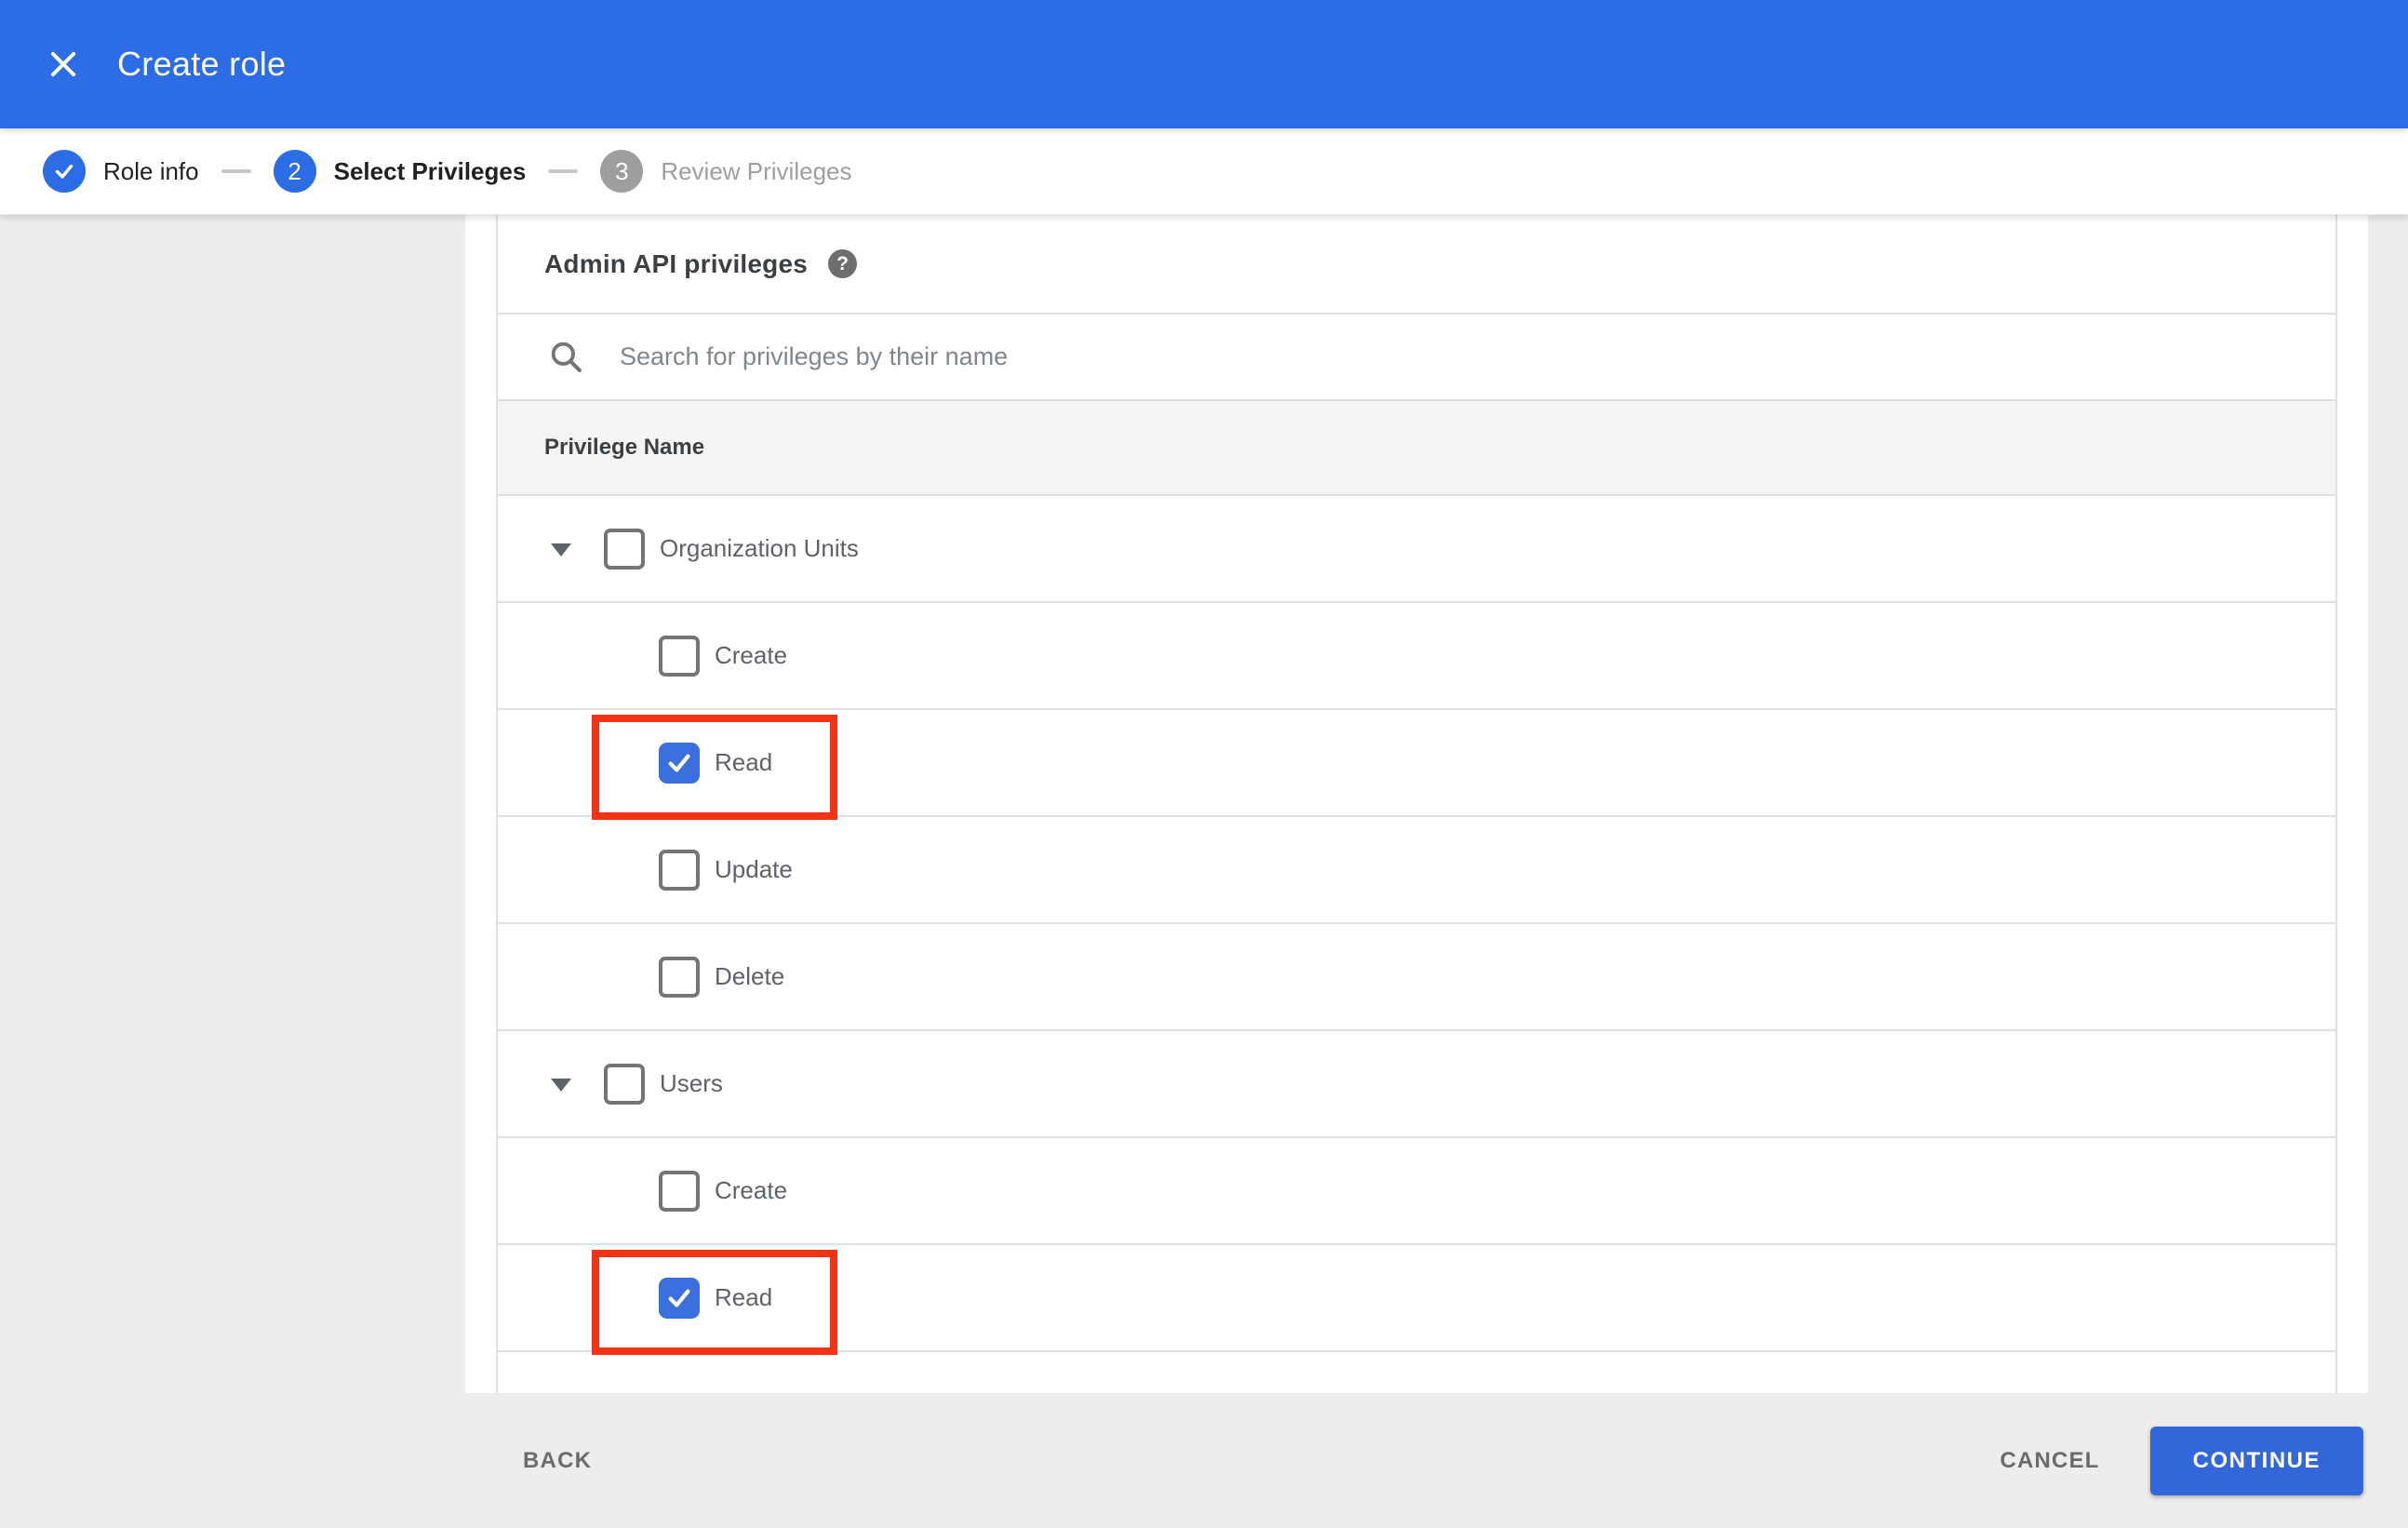 The image size is (2408, 1528). What do you see at coordinates (2256, 1461) in the screenshot?
I see `continue-button: CONTINUE` at bounding box center [2256, 1461].